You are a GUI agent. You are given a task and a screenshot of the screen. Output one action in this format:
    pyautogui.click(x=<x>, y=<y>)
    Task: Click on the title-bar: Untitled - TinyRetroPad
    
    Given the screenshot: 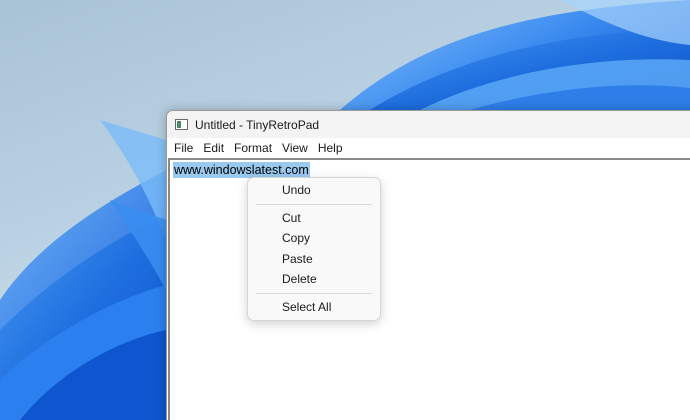 What is the action you would take?
    pyautogui.click(x=428, y=124)
    